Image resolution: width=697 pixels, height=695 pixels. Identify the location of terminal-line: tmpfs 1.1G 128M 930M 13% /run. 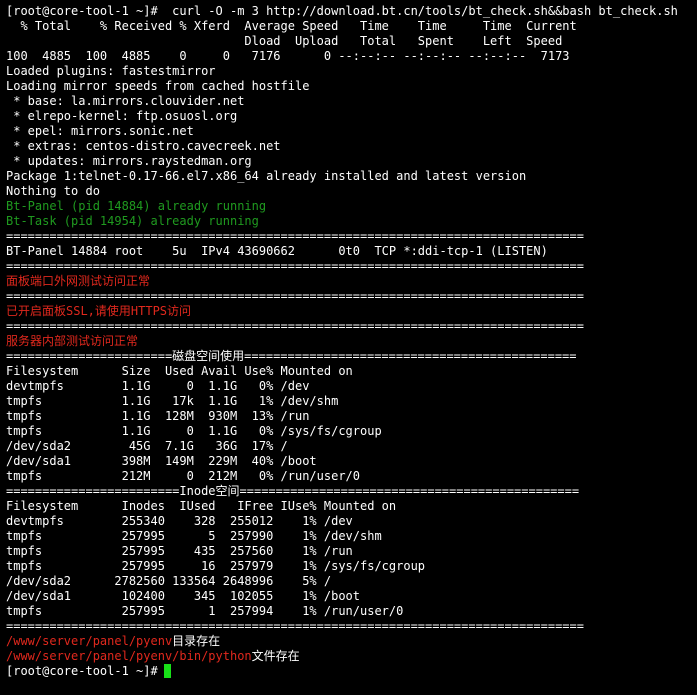
(158, 416).